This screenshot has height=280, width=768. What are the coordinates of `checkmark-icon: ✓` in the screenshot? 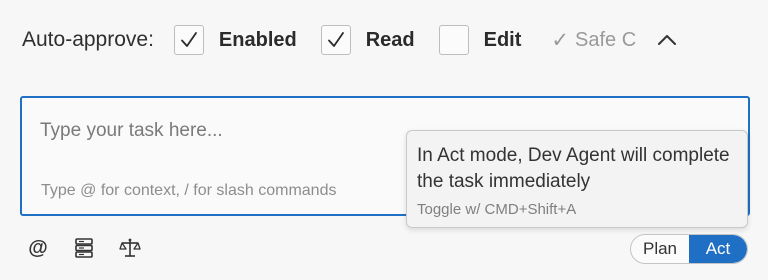 It's located at (560, 40).